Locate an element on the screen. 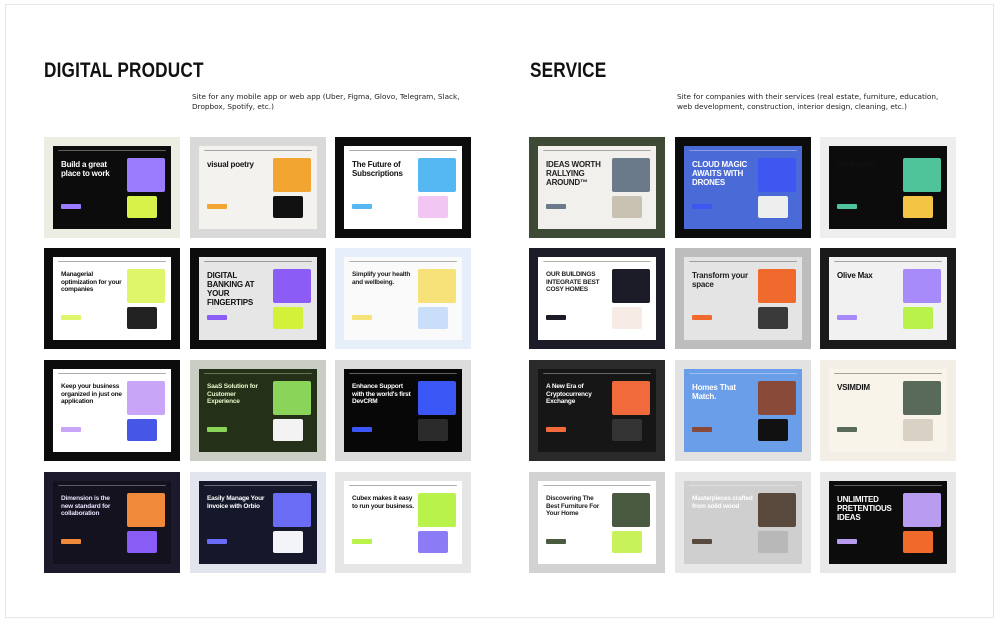  thumbnail-screen: A New Era of Cryptocurrency Exchange is located at coordinates (597, 410).